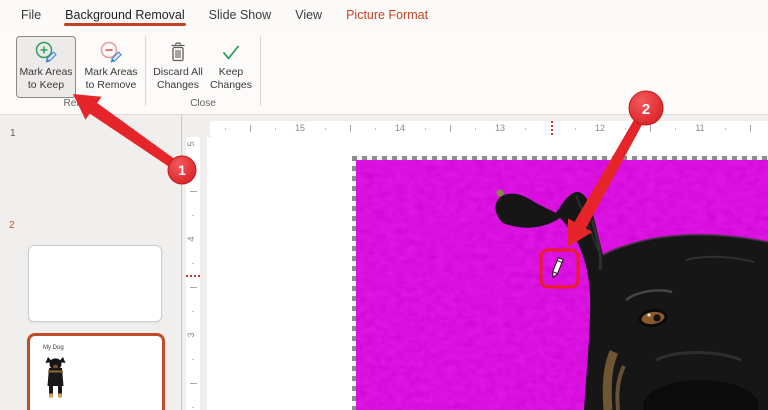 The height and width of the screenshot is (410, 768). I want to click on tab-picture-format: Picture Format, so click(387, 15).